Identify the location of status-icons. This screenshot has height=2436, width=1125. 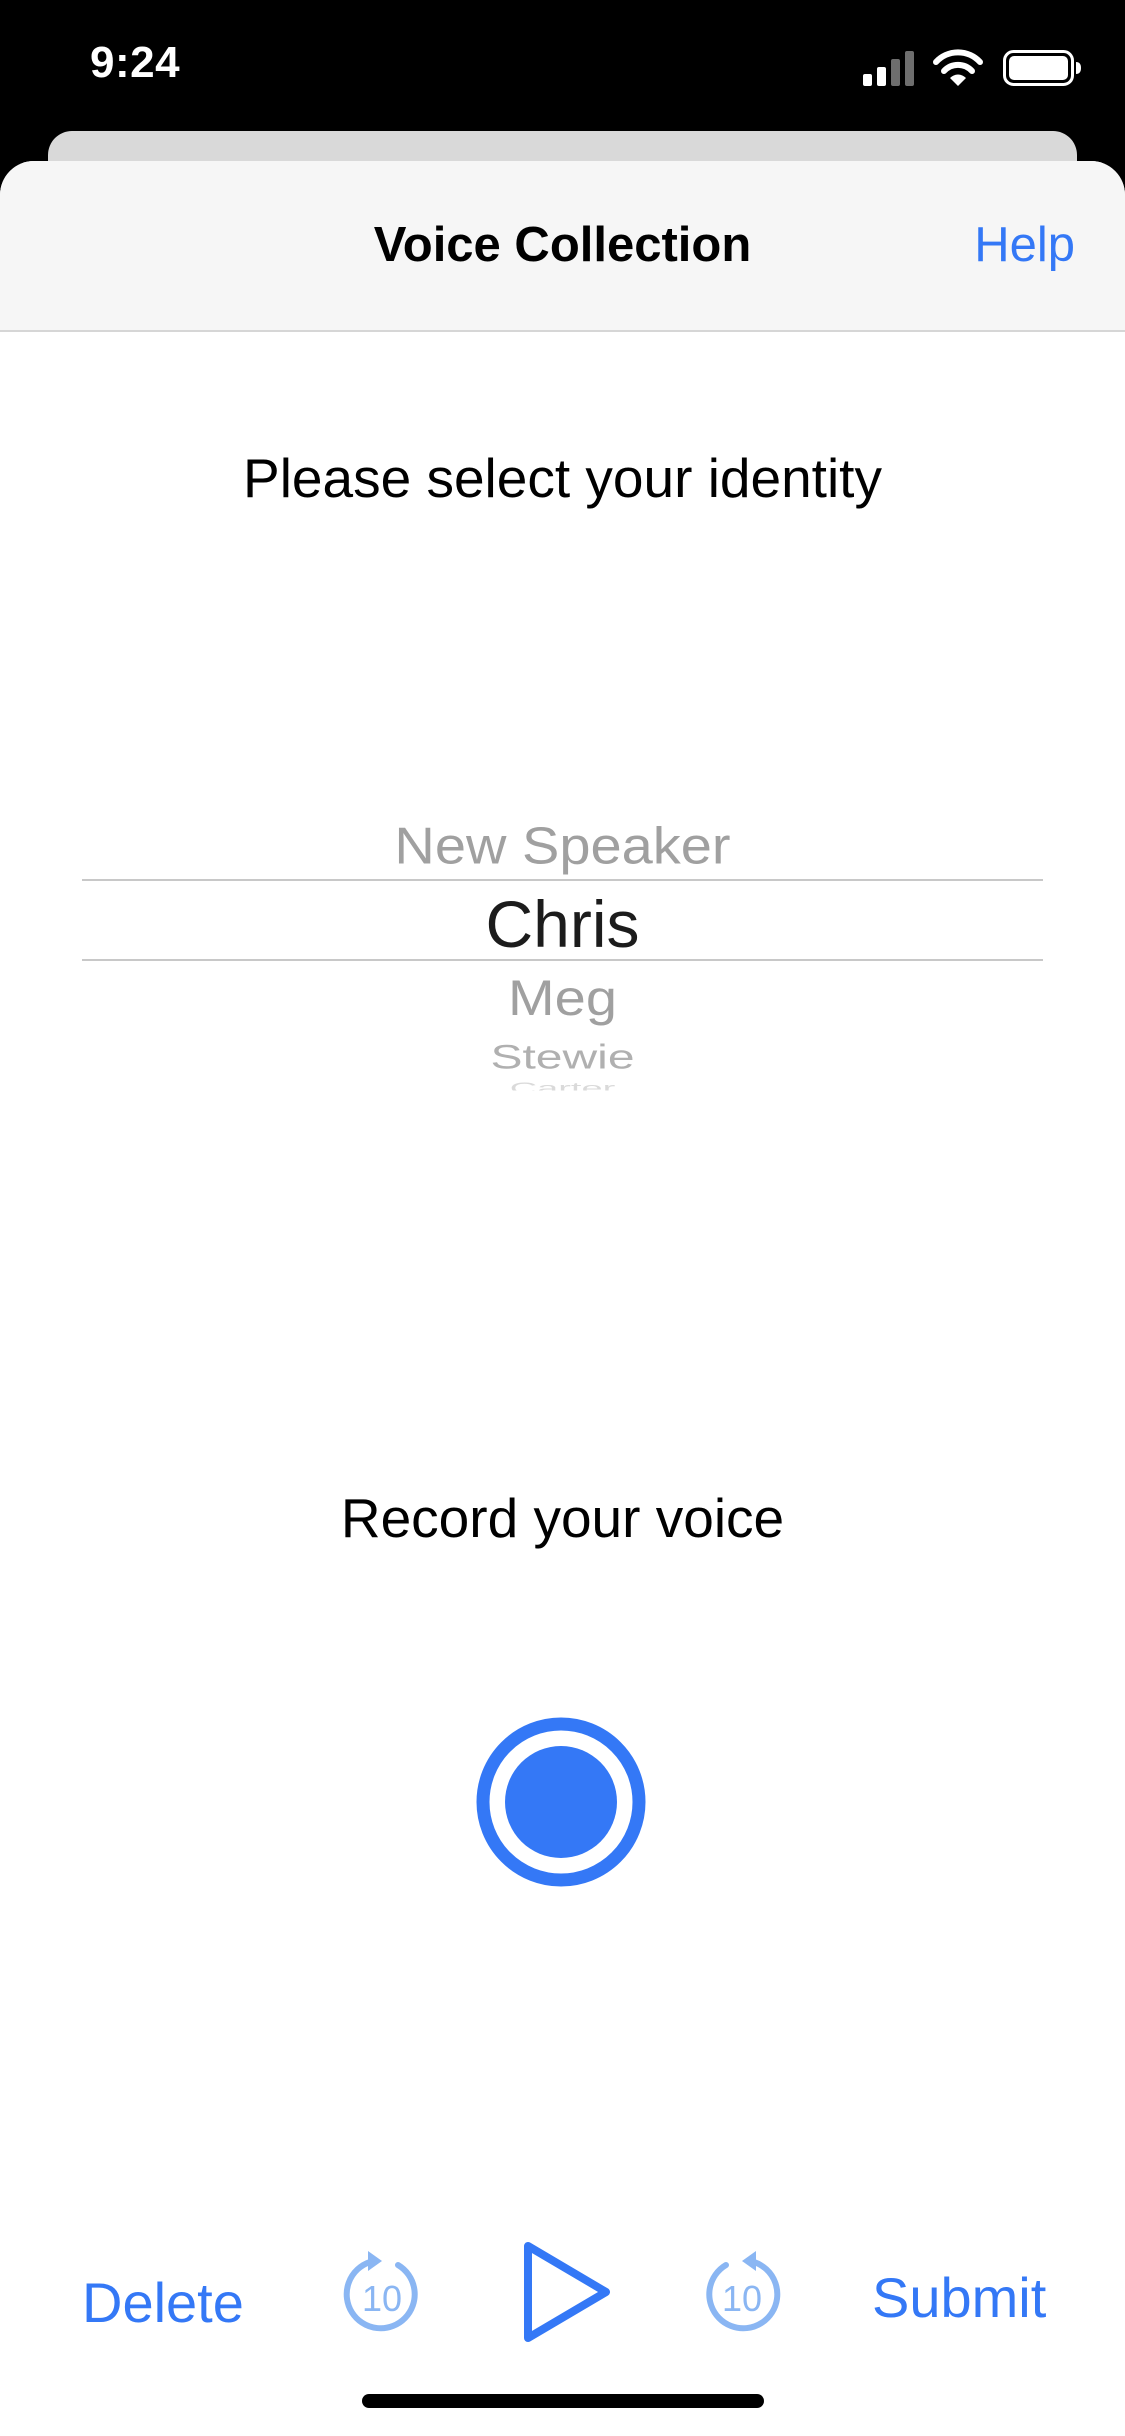
(972, 67).